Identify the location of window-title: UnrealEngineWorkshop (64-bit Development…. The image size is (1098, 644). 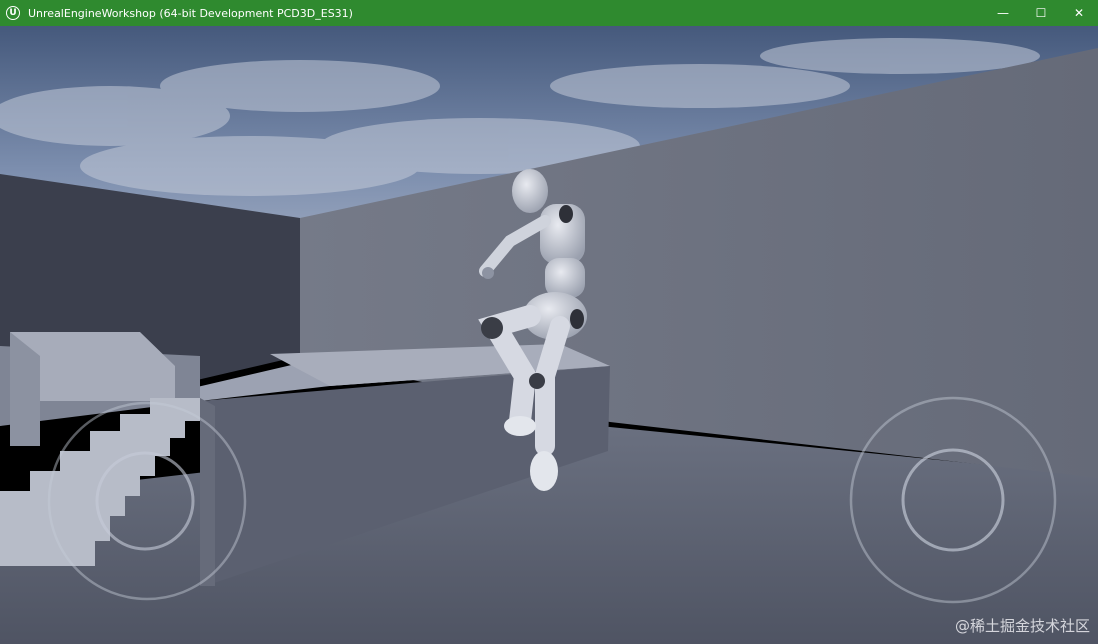
(190, 13).